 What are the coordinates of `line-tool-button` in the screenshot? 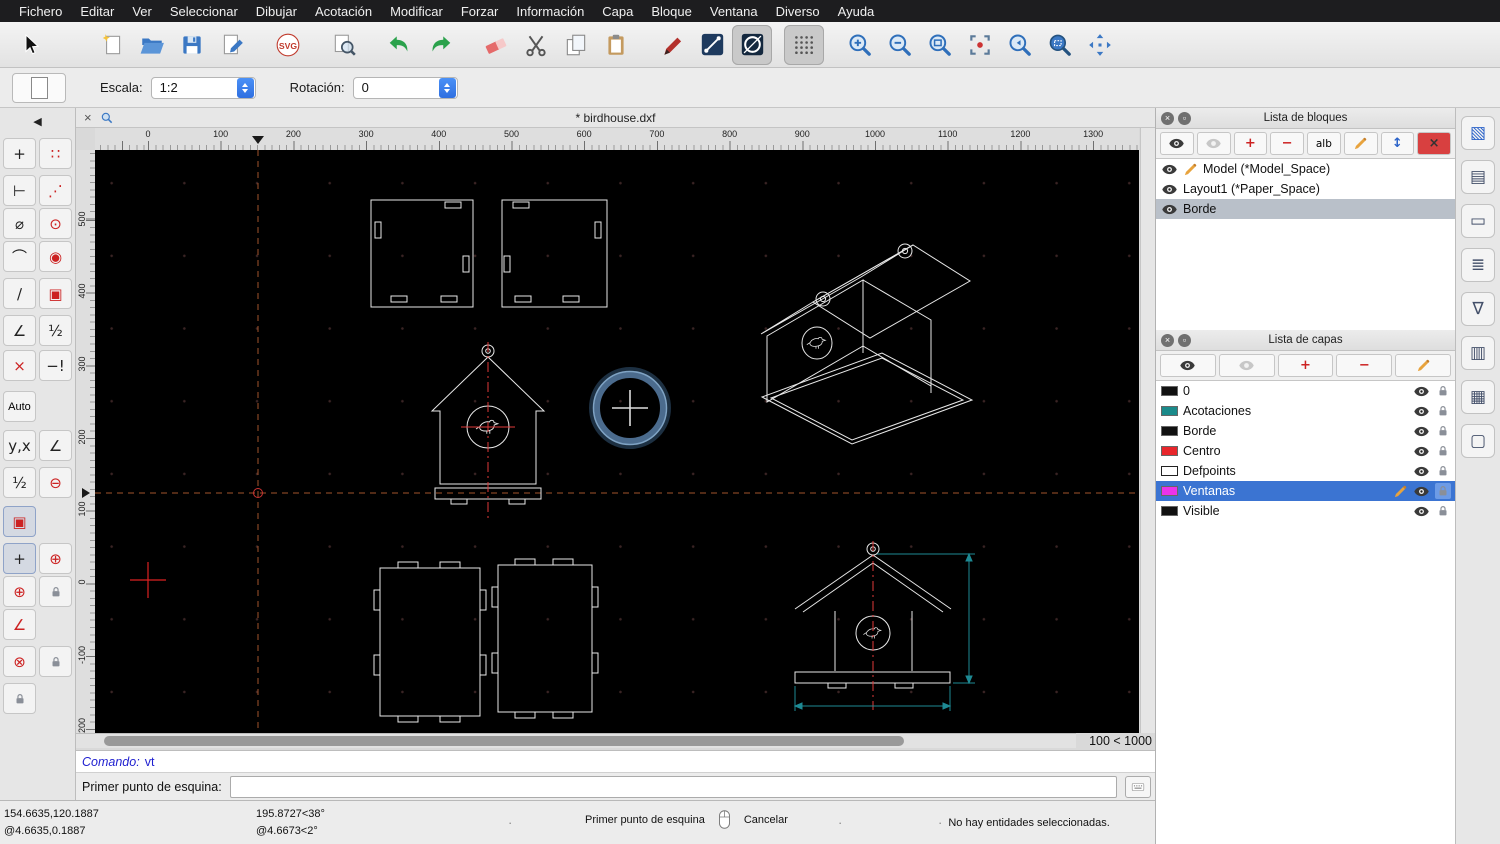 It's located at (712, 45).